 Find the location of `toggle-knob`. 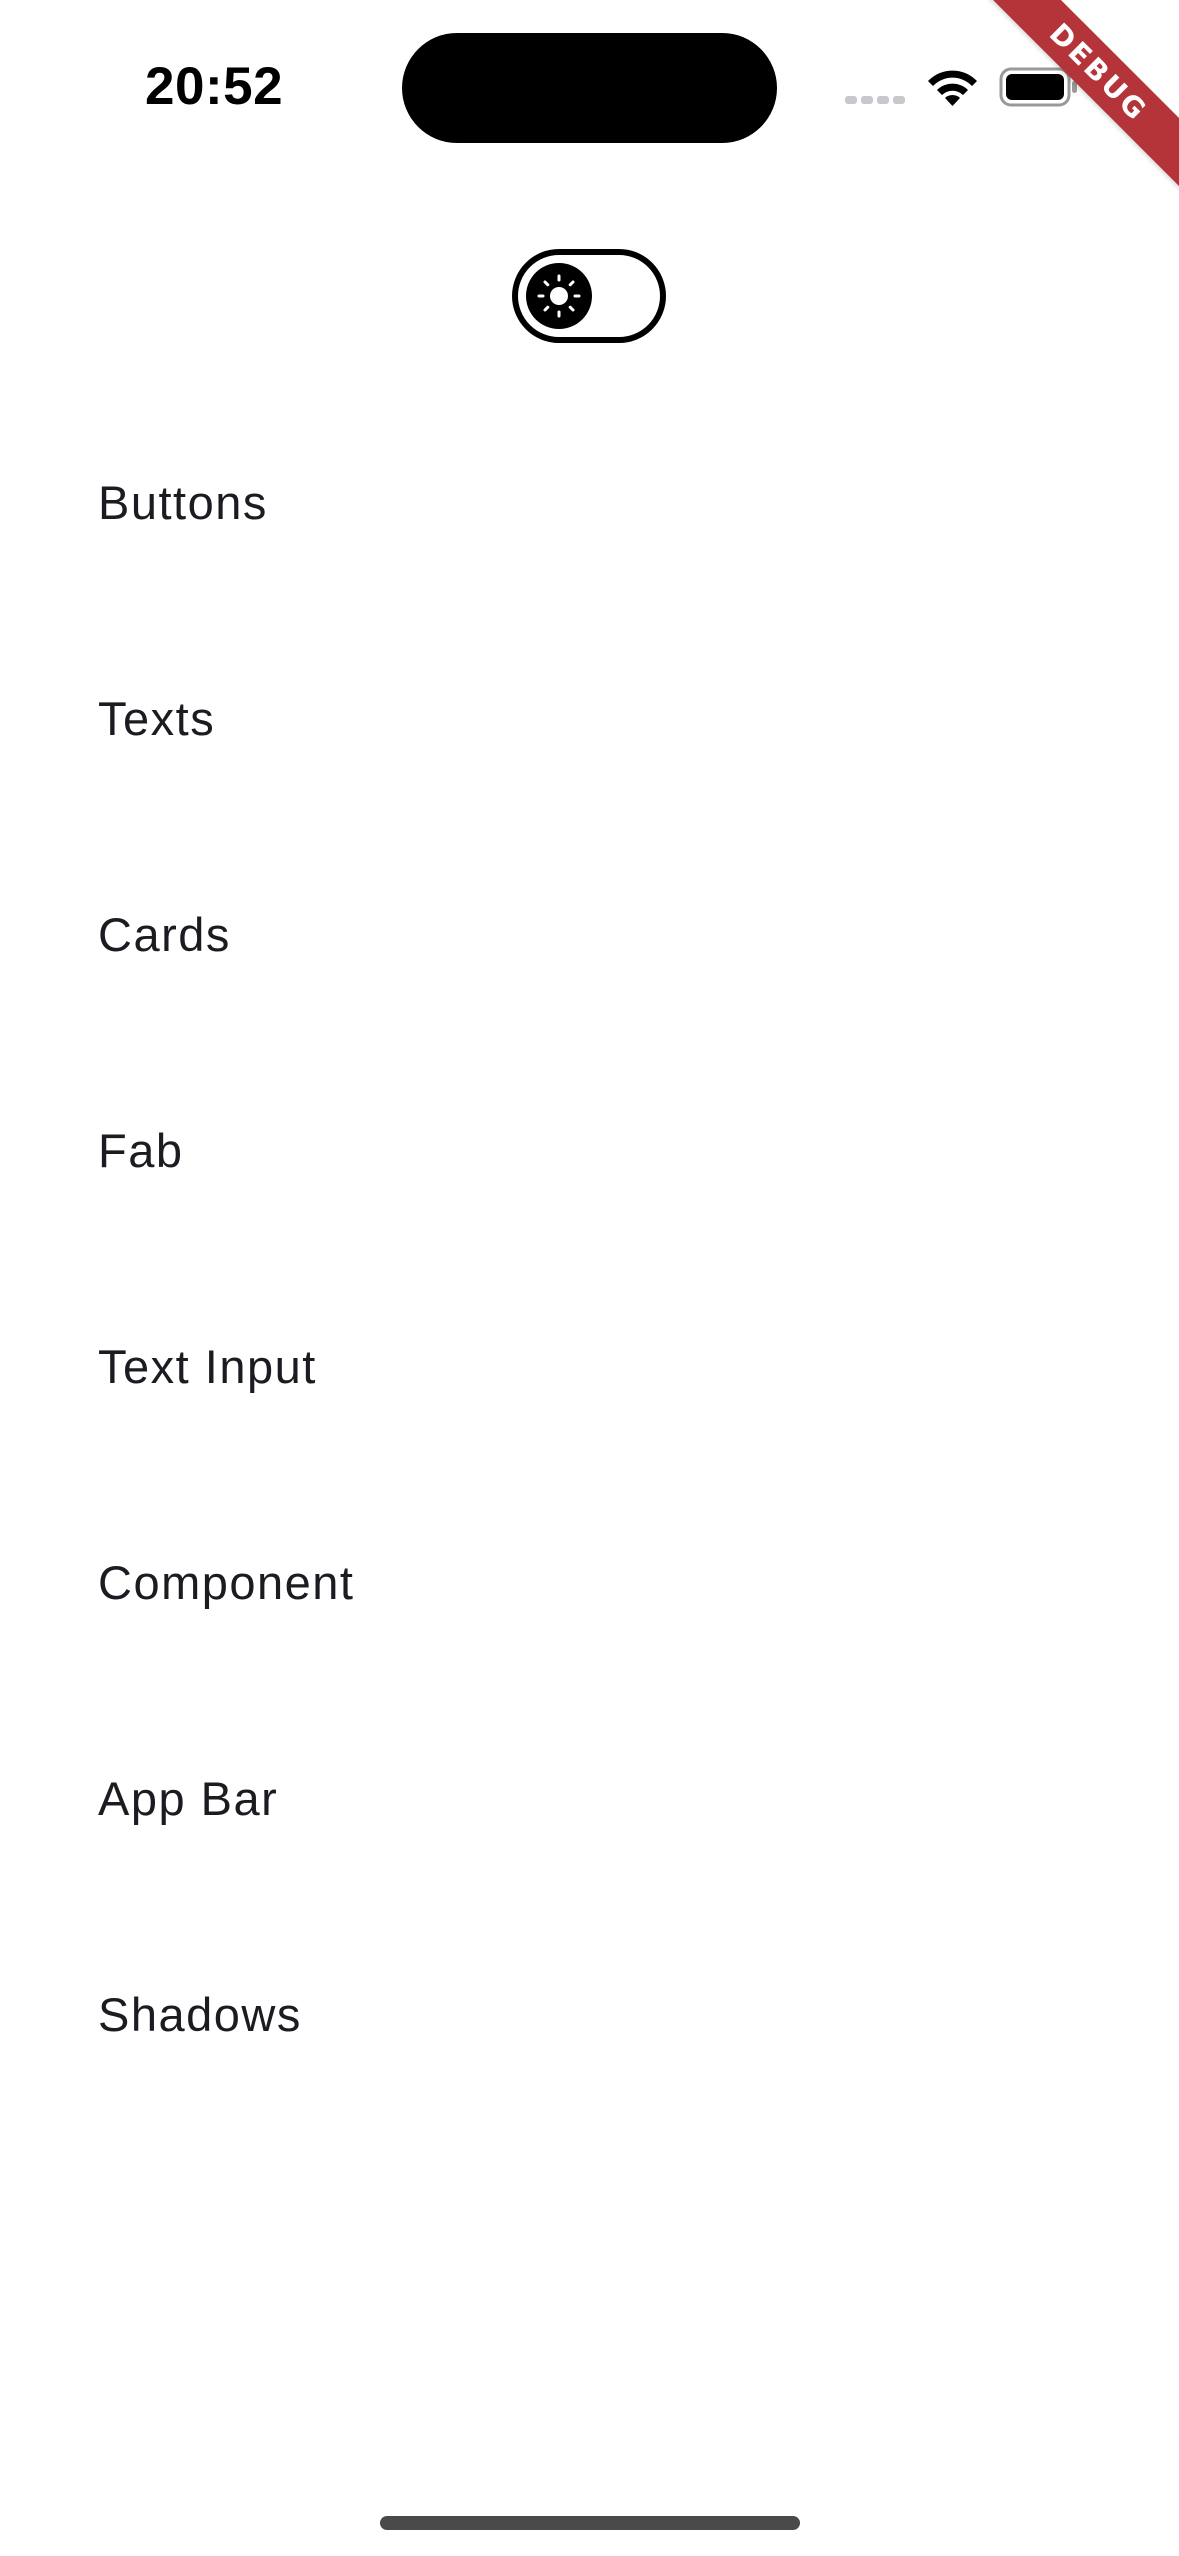

toggle-knob is located at coordinates (559, 296).